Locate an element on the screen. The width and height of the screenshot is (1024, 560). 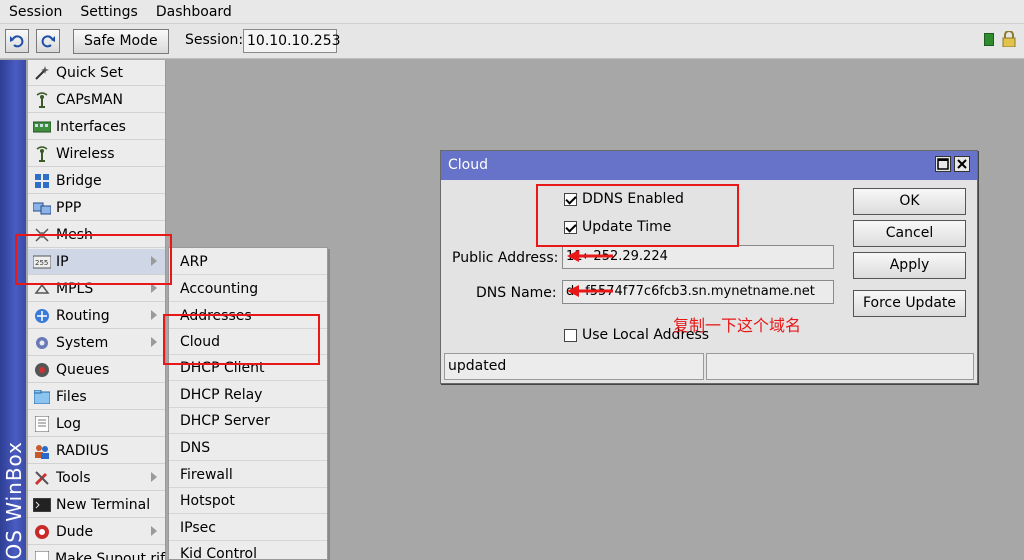
menu-item-label: Wireless is located at coordinates (85, 153).